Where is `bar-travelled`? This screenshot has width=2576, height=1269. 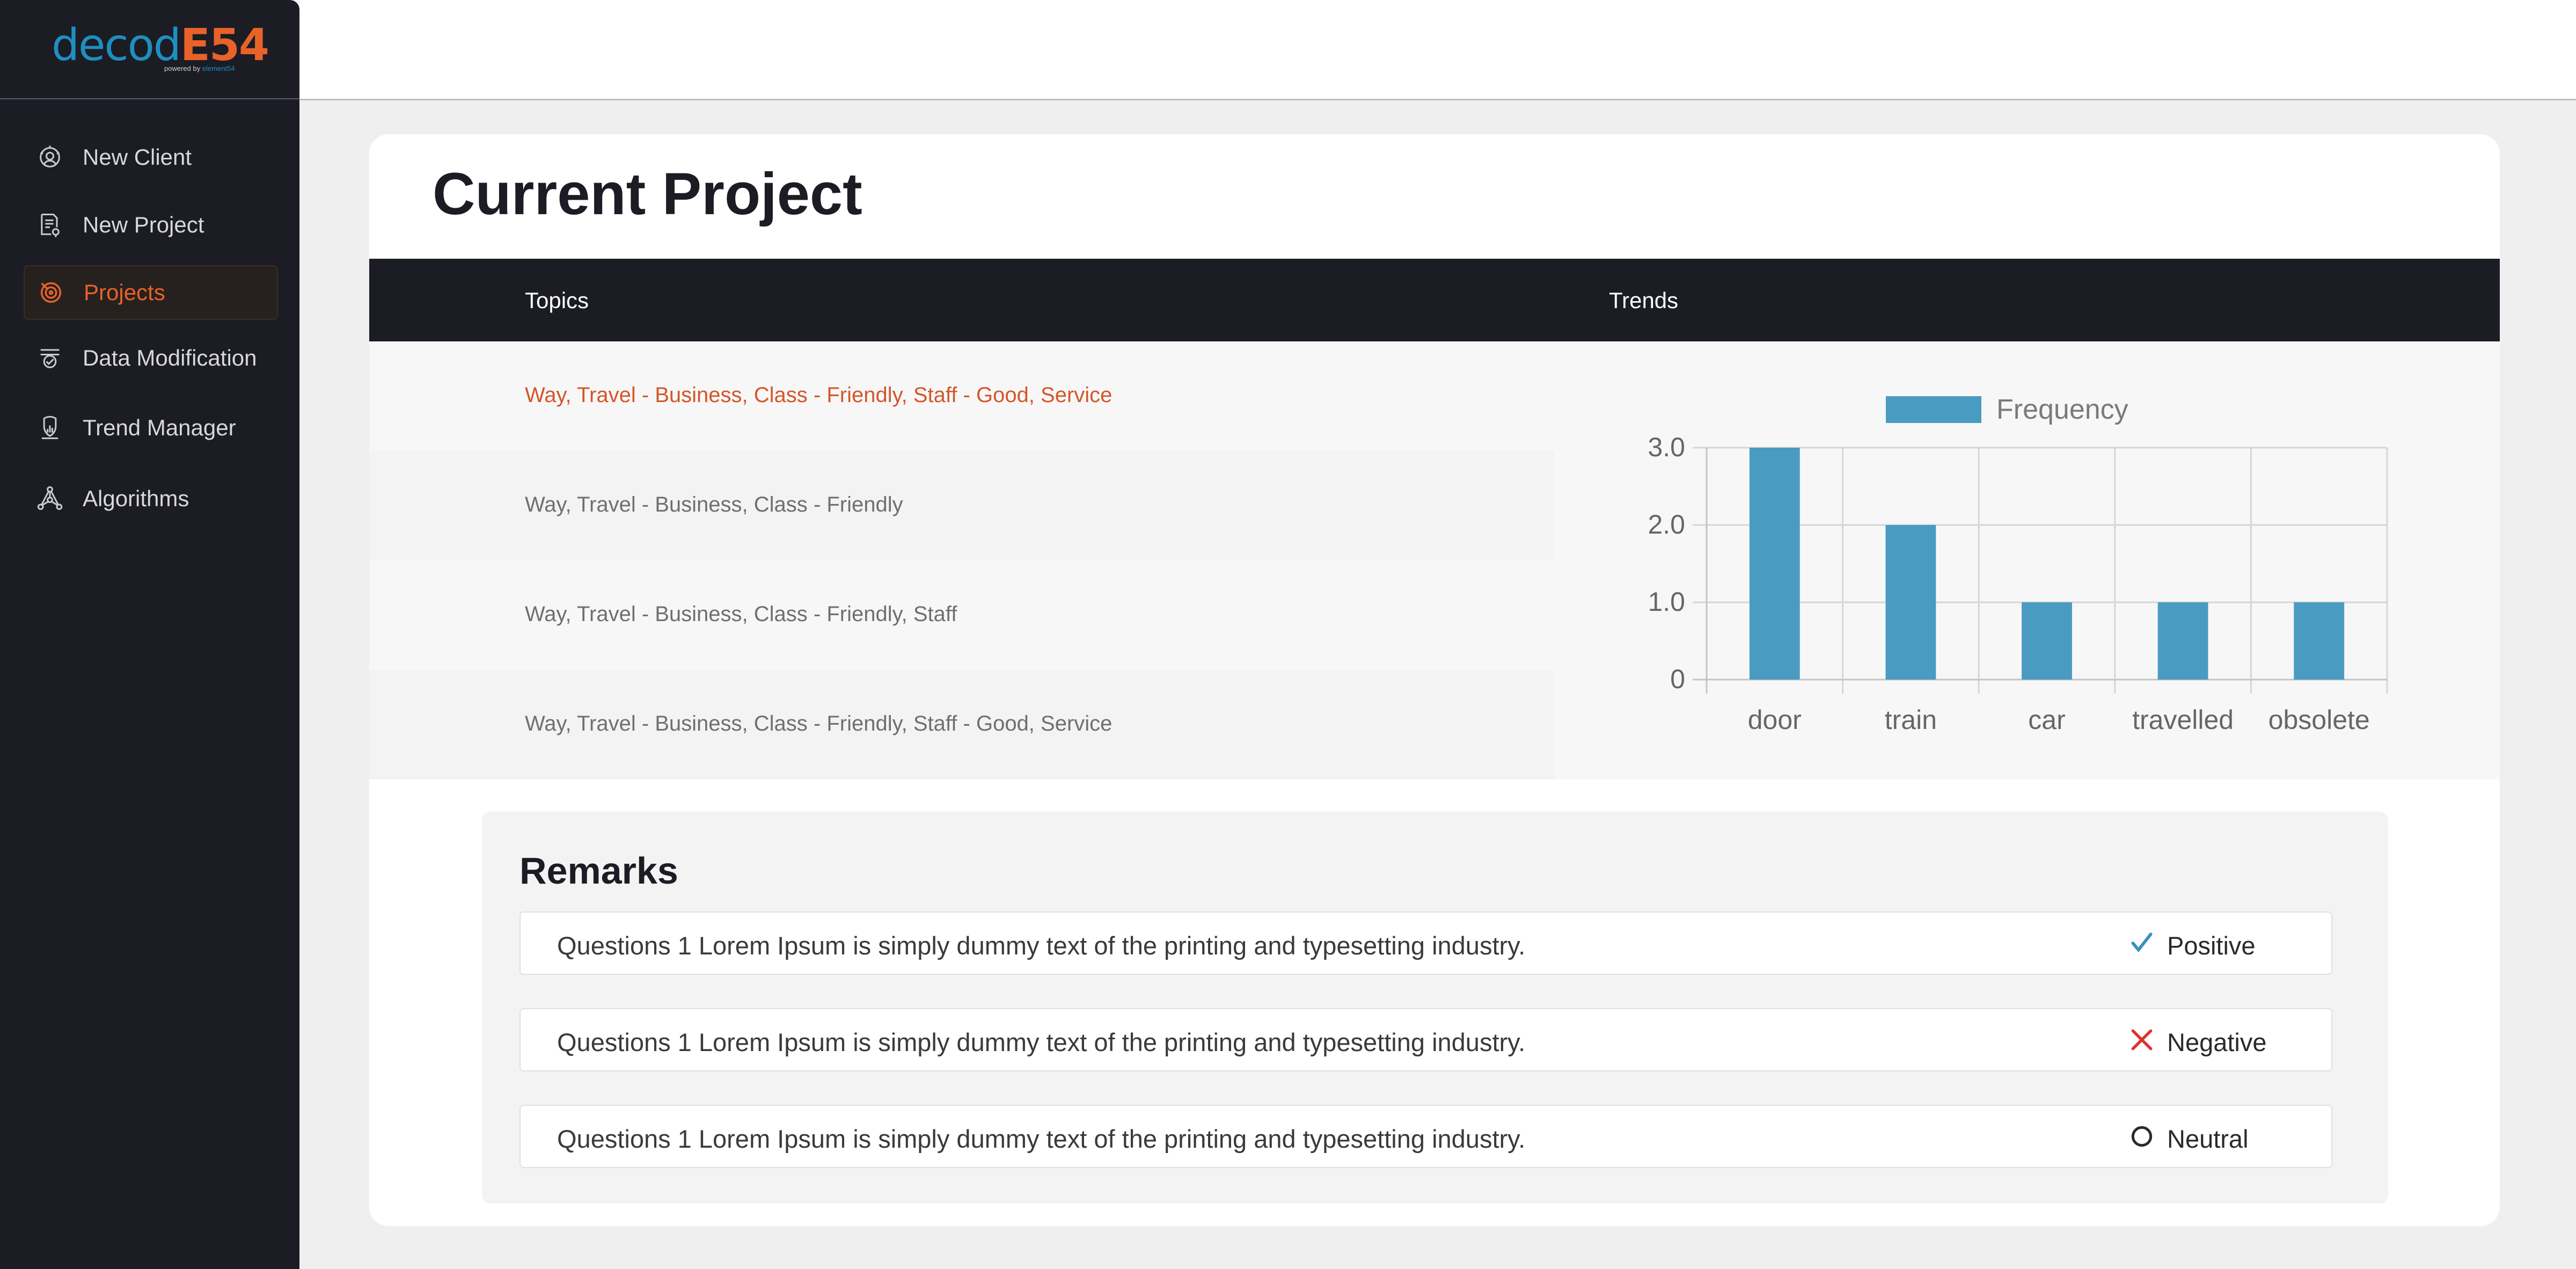 bar-travelled is located at coordinates (2182, 641).